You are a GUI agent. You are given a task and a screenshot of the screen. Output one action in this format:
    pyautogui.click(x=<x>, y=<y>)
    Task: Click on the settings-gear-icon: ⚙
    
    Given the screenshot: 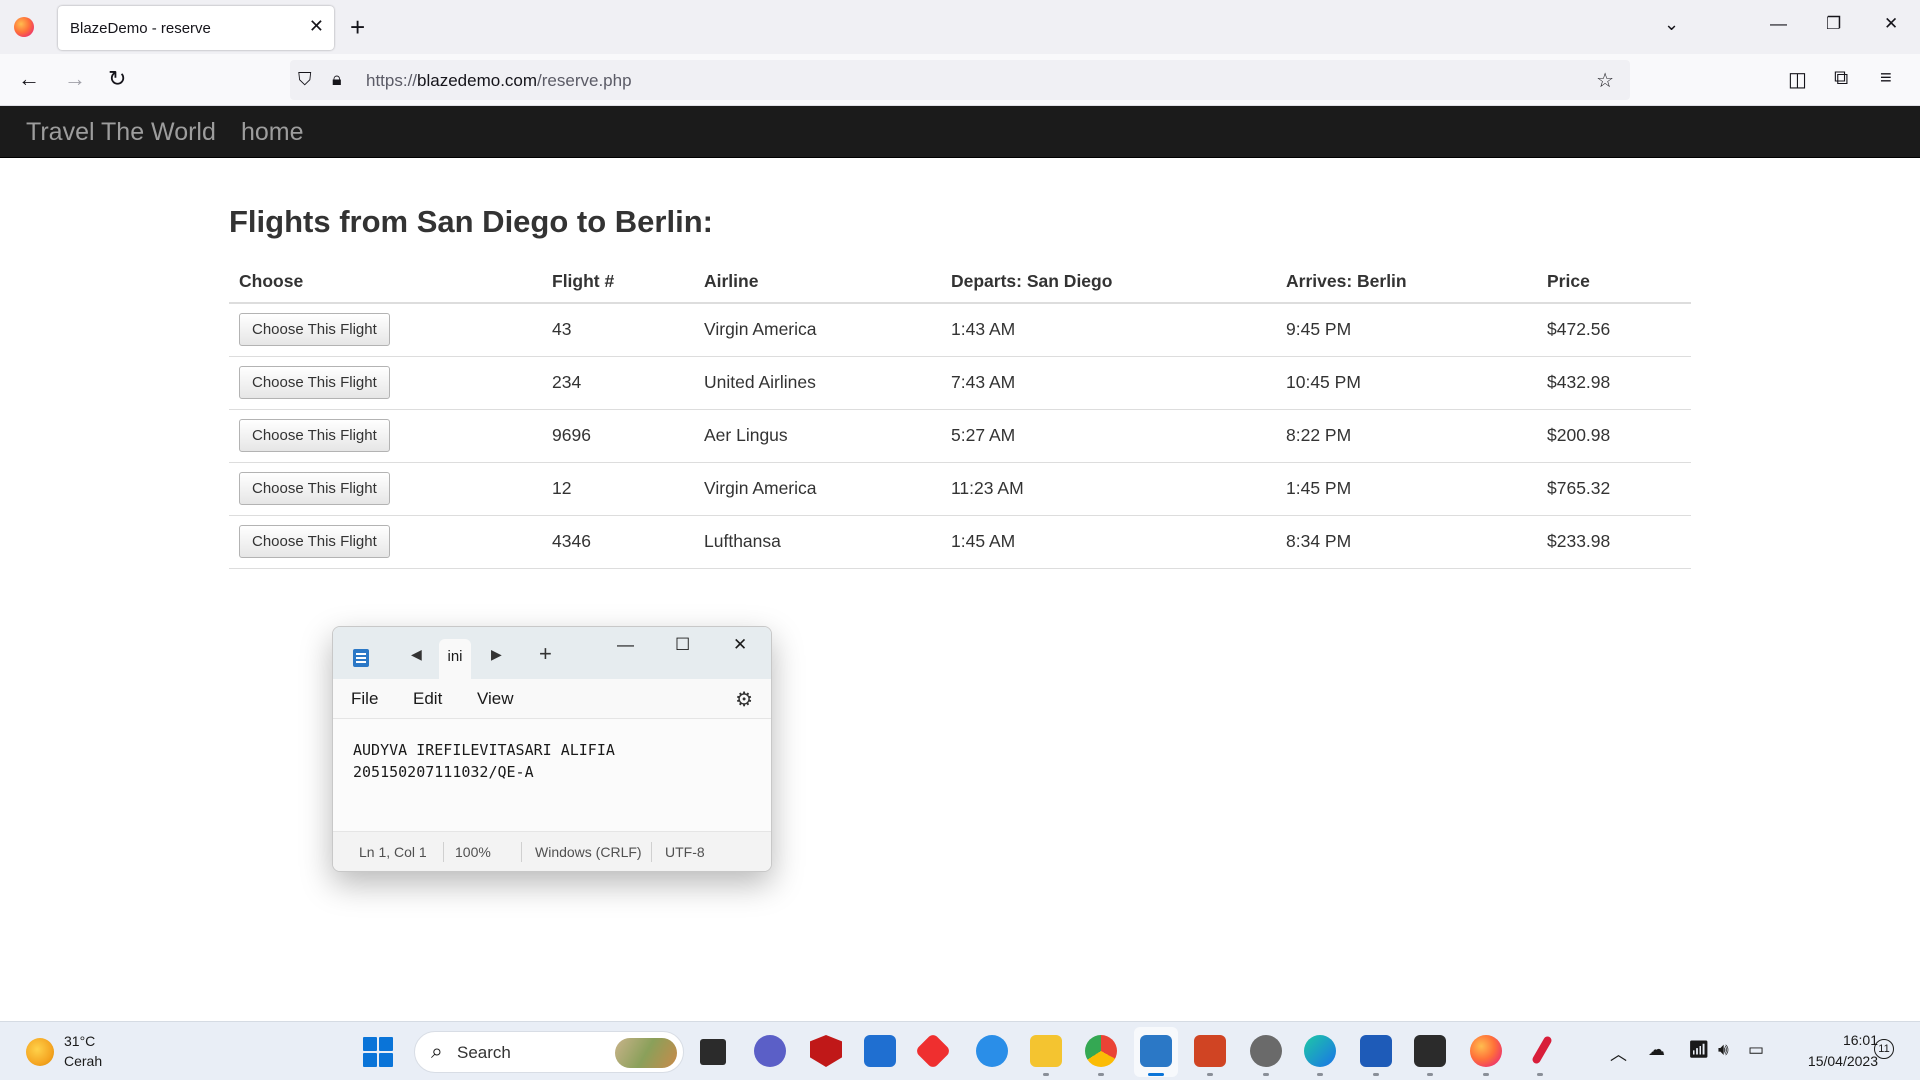 What is the action you would take?
    pyautogui.click(x=744, y=699)
    